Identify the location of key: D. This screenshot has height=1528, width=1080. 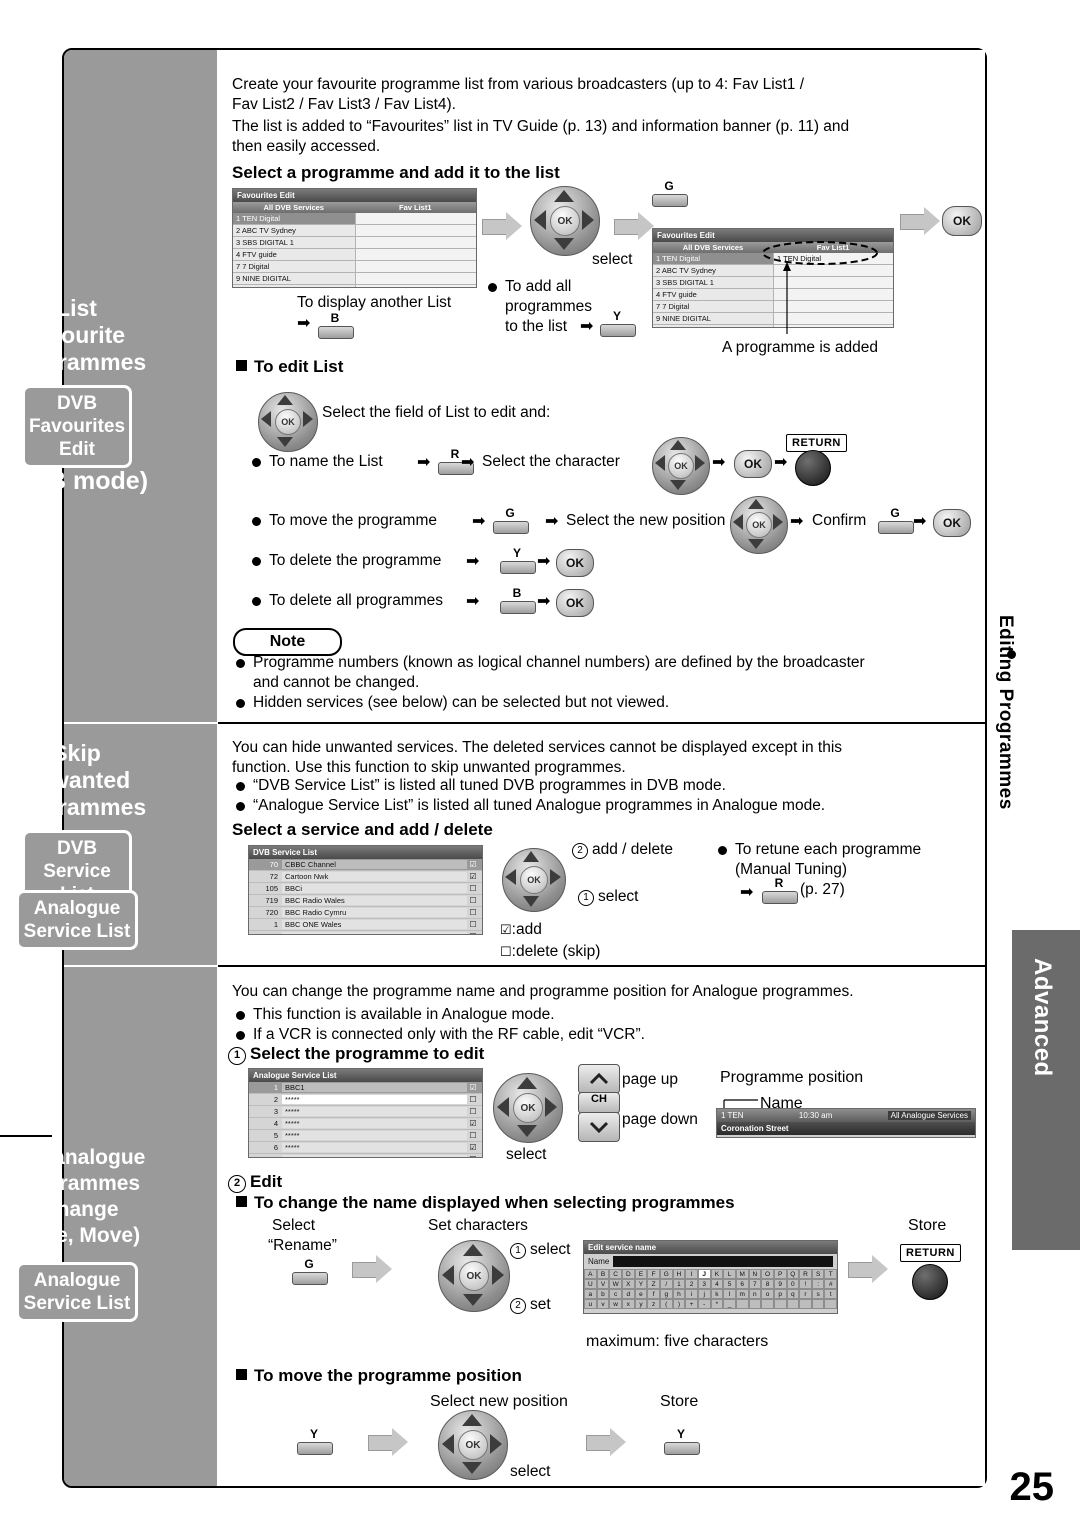
(628, 1274).